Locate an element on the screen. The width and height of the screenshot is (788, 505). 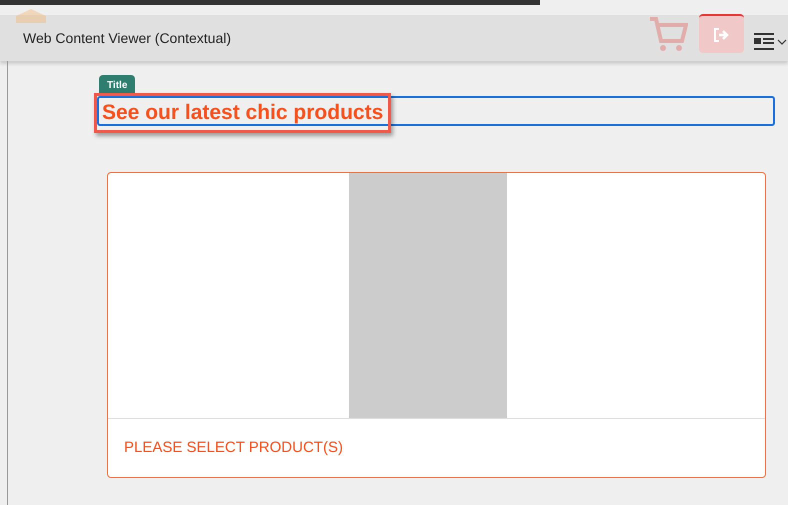
window-title: Web Content Viewer (Contextual) is located at coordinates (127, 38).